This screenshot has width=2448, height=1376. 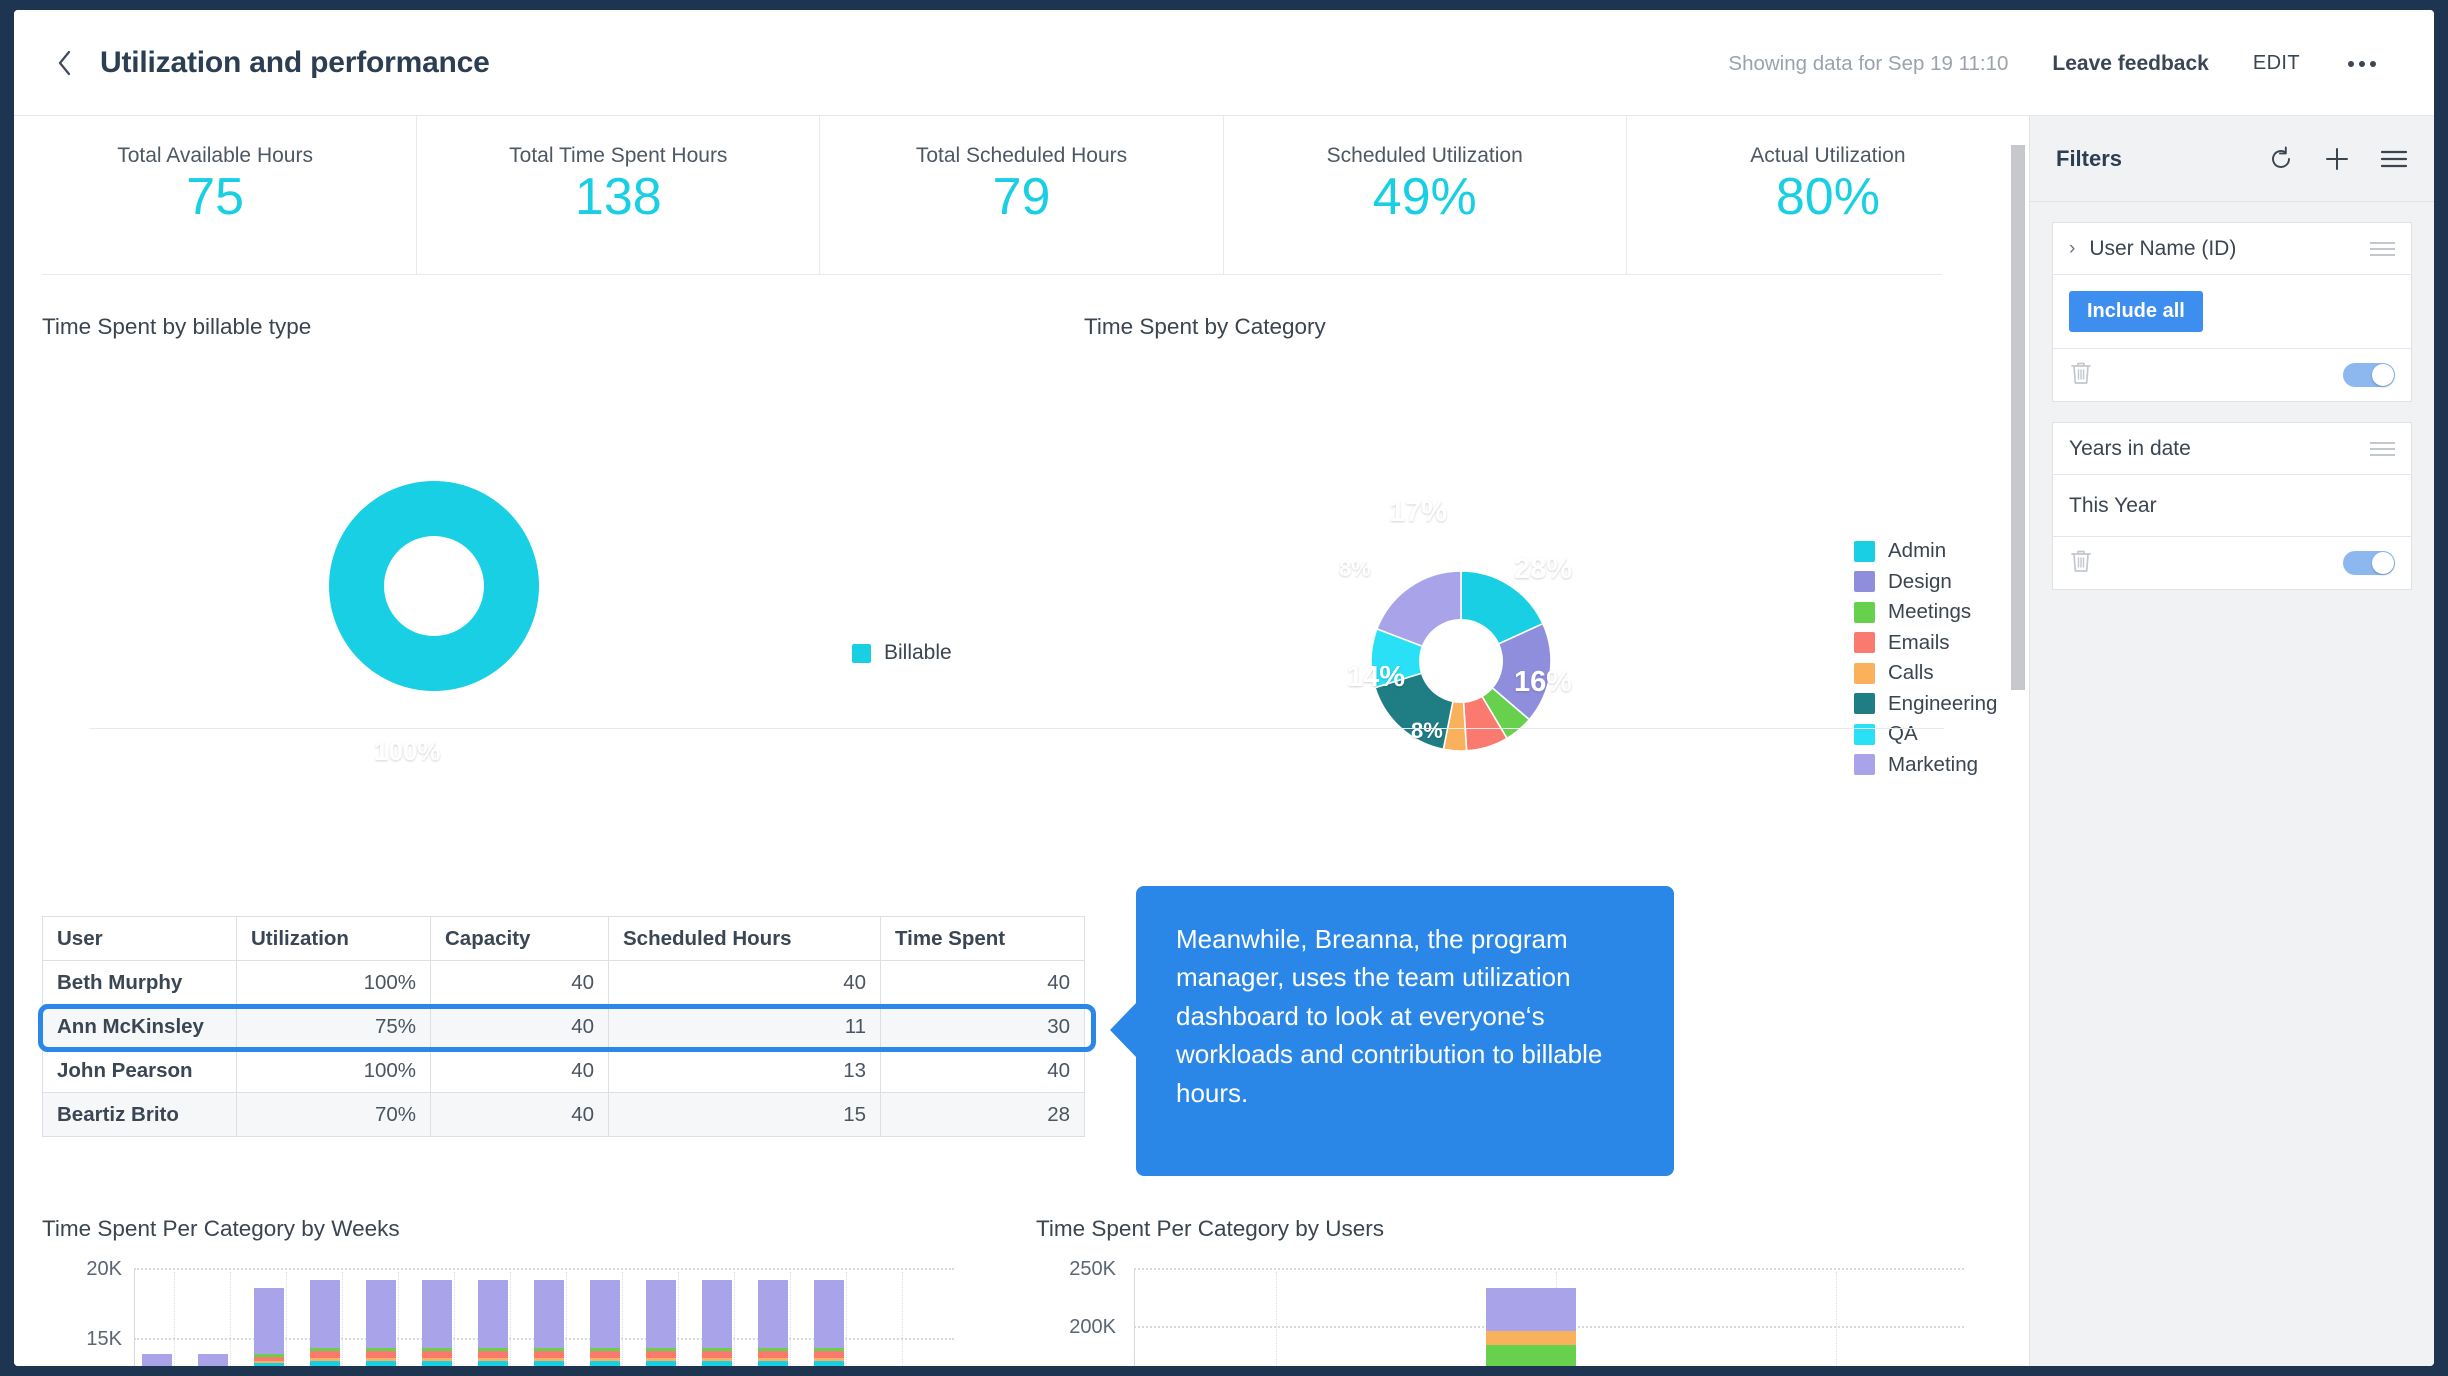 What do you see at coordinates (139, 938) in the screenshot?
I see `column-header-user: User` at bounding box center [139, 938].